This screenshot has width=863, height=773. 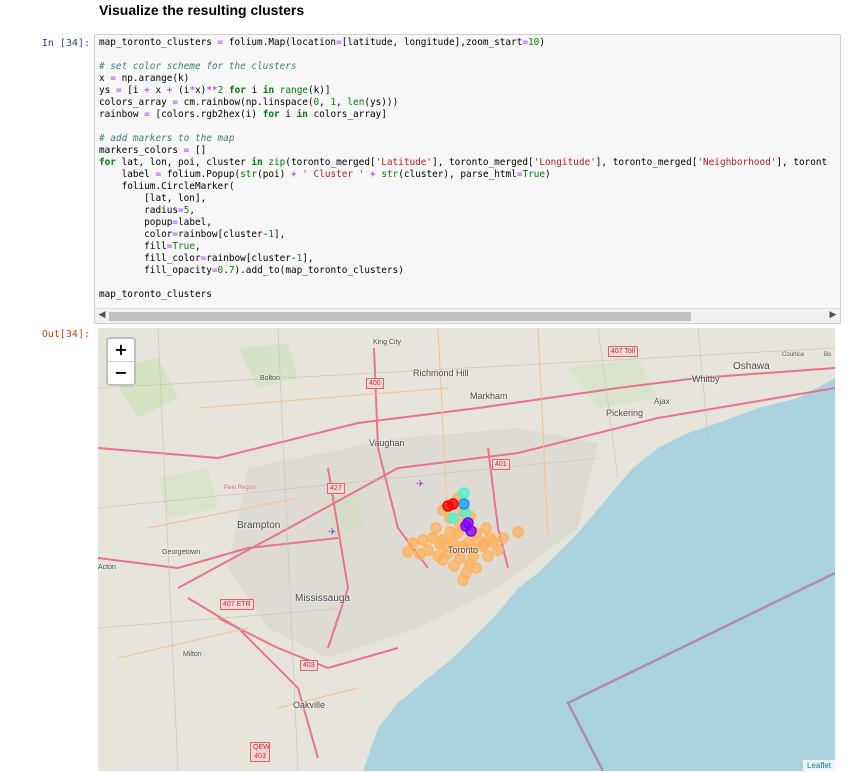 What do you see at coordinates (387, 443) in the screenshot?
I see `place-label: Vaughan` at bounding box center [387, 443].